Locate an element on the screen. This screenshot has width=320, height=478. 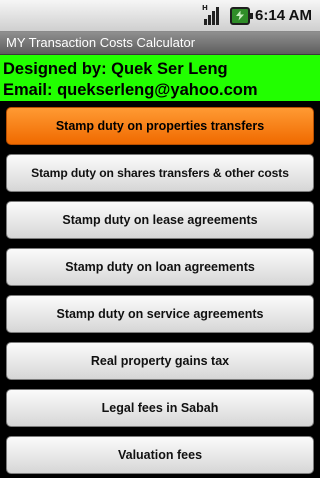
valuation-fees-button: Valuation fees is located at coordinates (160, 455).